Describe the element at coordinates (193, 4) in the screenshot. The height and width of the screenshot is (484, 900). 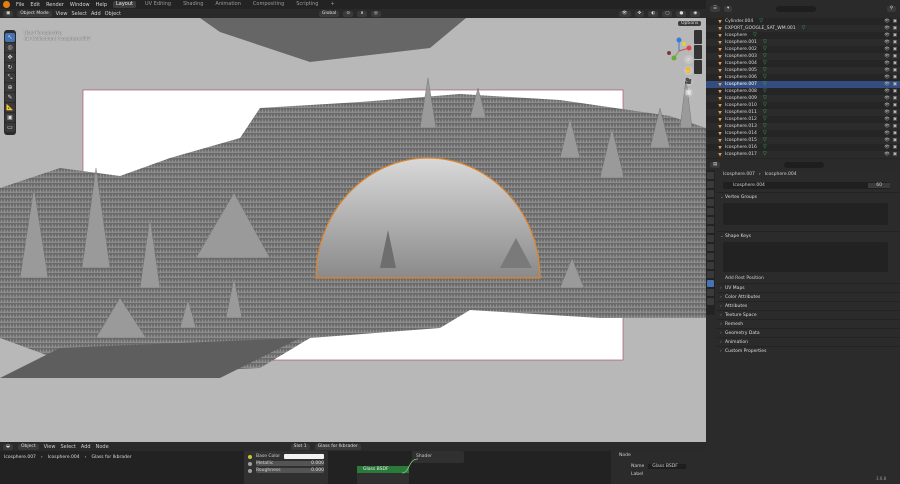
I see `tab-shading: Shading` at that location.